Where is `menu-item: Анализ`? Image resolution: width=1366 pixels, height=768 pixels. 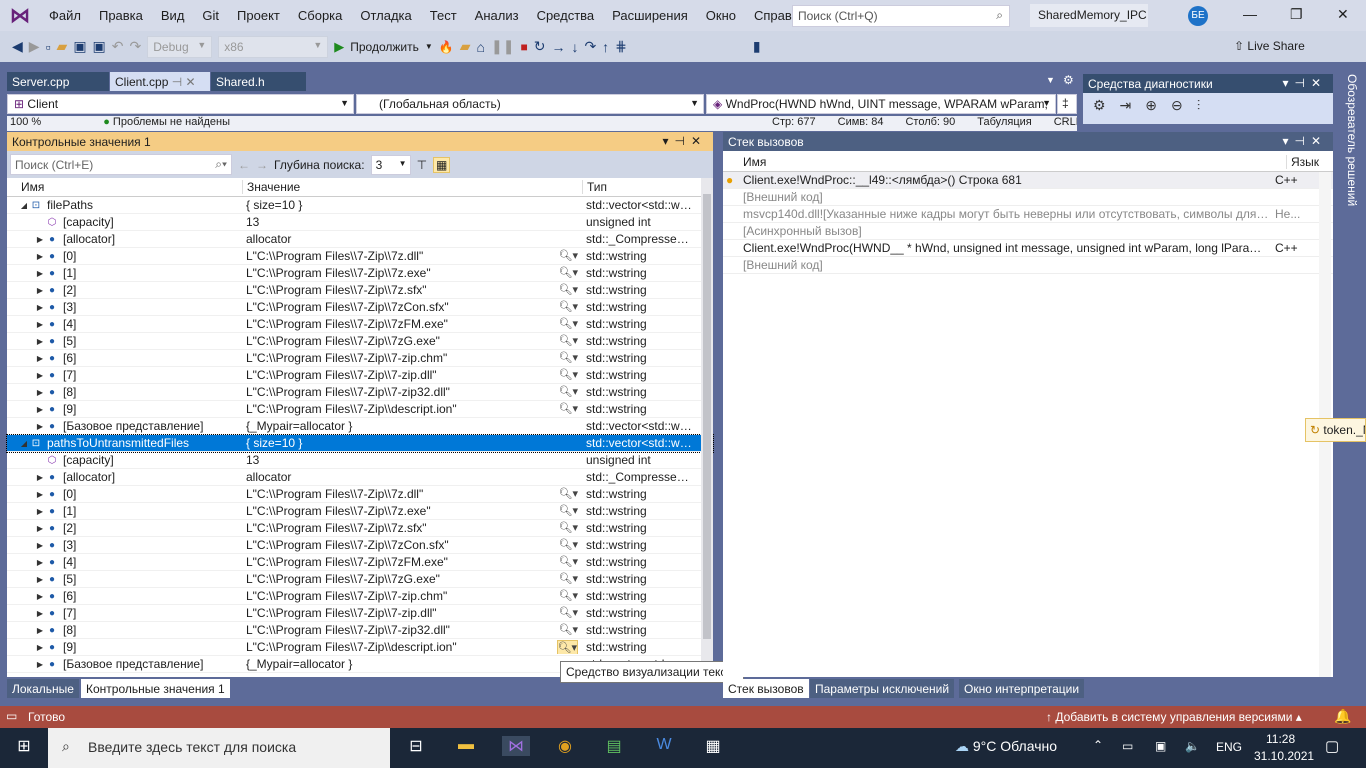 menu-item: Анализ is located at coordinates (497, 15).